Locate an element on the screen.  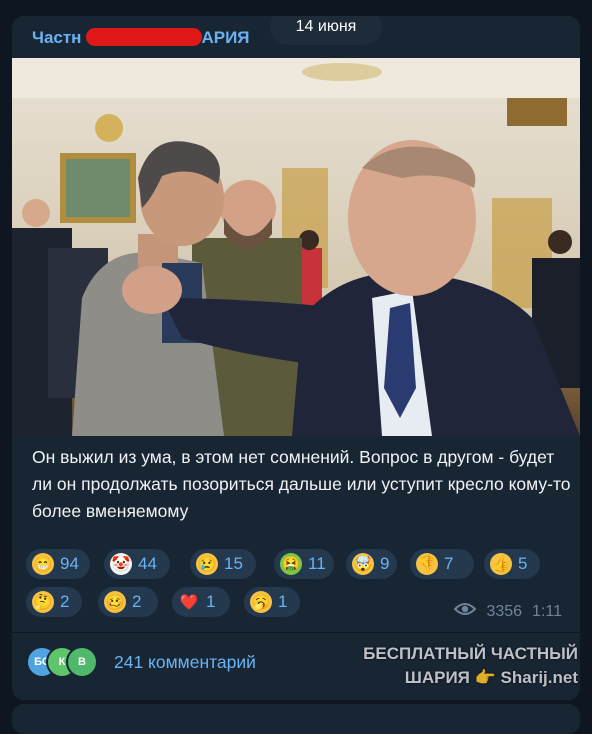
heart-icon: ❤️ is located at coordinates (189, 602).